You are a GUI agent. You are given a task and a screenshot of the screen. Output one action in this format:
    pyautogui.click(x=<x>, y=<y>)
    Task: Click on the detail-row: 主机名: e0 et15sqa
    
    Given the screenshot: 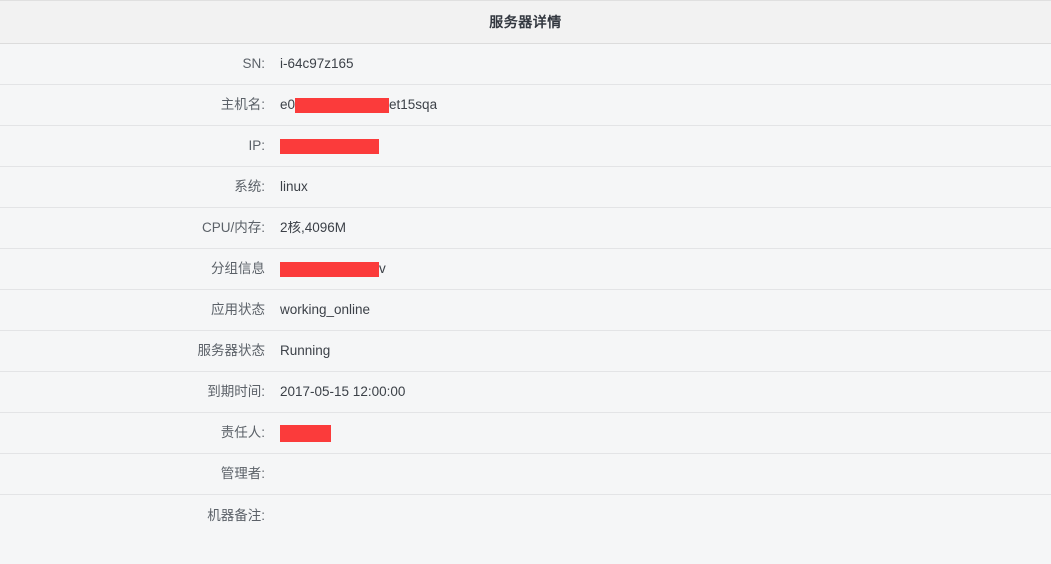 What is the action you would take?
    pyautogui.click(x=525, y=105)
    